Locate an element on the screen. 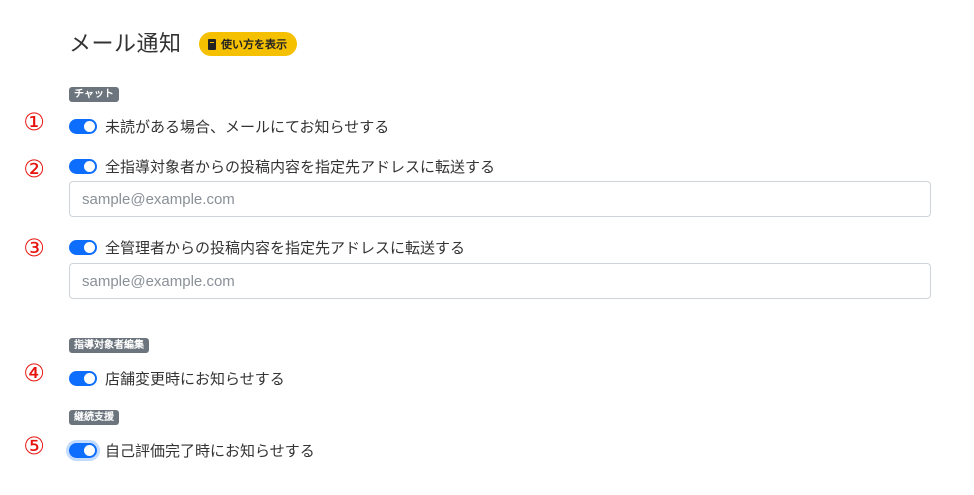 This screenshot has width=974, height=495. forward-admins-email-input is located at coordinates (500, 281).